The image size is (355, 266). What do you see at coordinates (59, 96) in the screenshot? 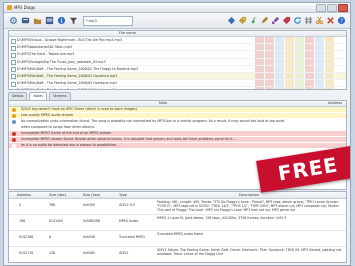
I see `tab-streams: Streams` at bounding box center [59, 96].